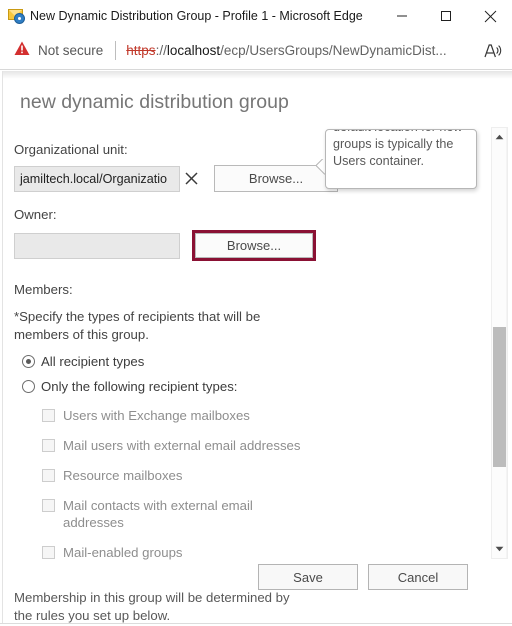  I want to click on close-icon, so click(490, 16).